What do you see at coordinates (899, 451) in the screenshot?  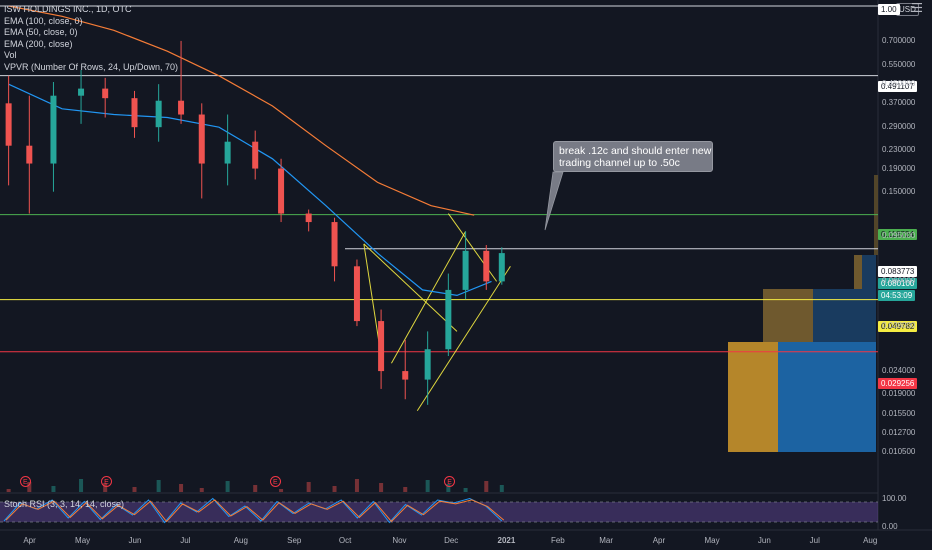 I see `y-tick-label: 0.010500` at bounding box center [899, 451].